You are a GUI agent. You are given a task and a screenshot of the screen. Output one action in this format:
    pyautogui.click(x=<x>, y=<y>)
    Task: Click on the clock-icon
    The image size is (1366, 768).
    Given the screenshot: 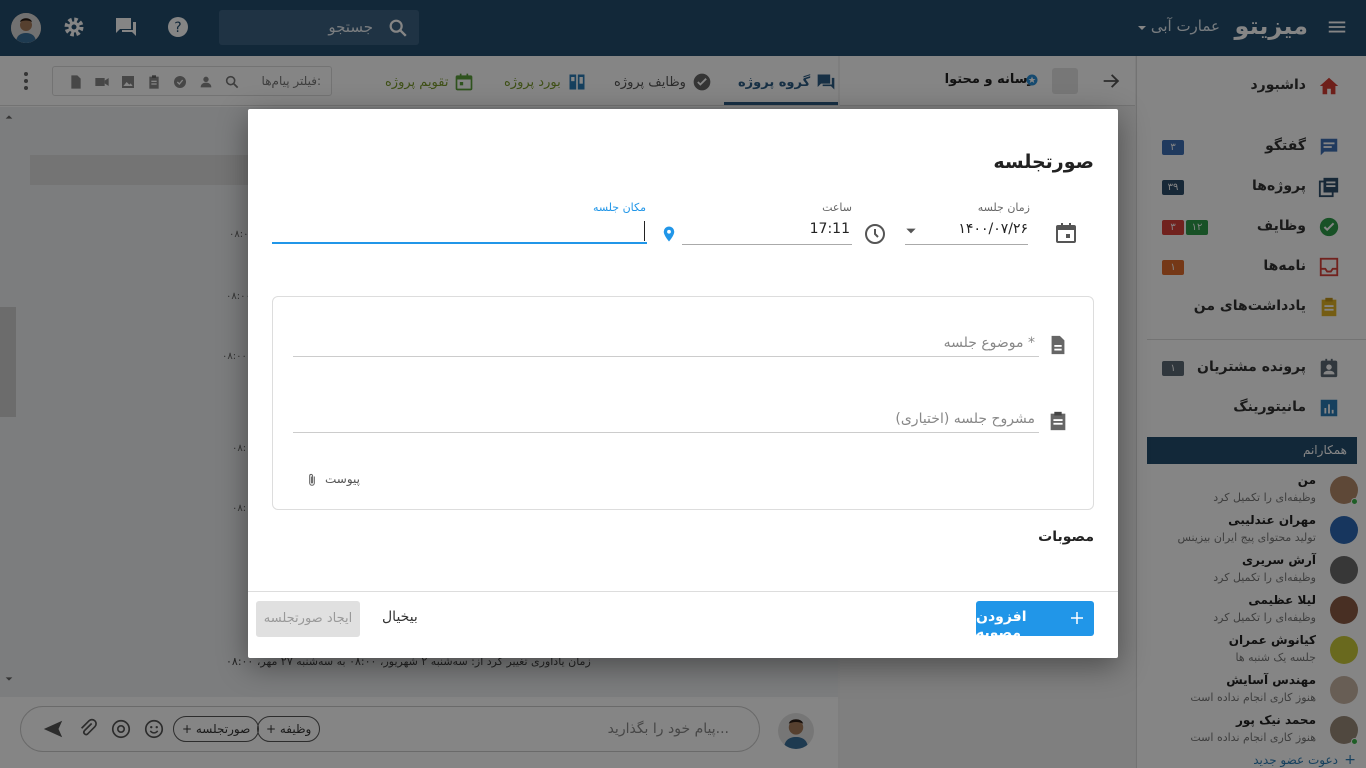 What is the action you would take?
    pyautogui.click(x=875, y=234)
    